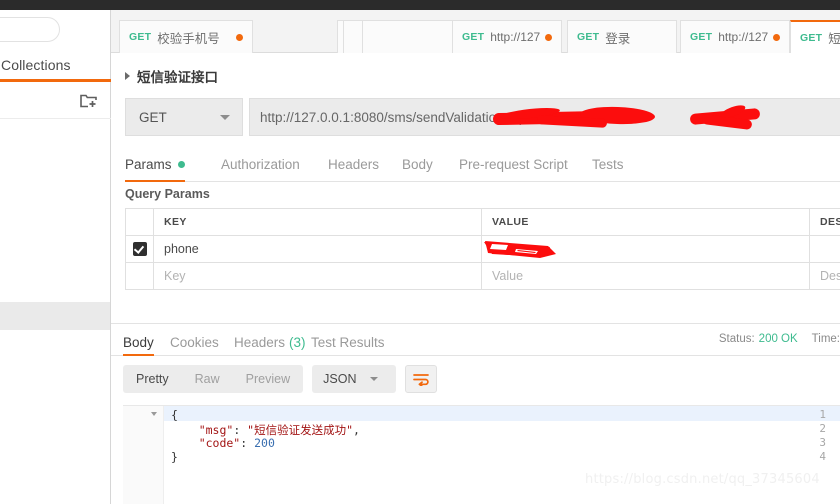 Image resolution: width=840 pixels, height=504 pixels. I want to click on line-number: 3, so click(822, 442).